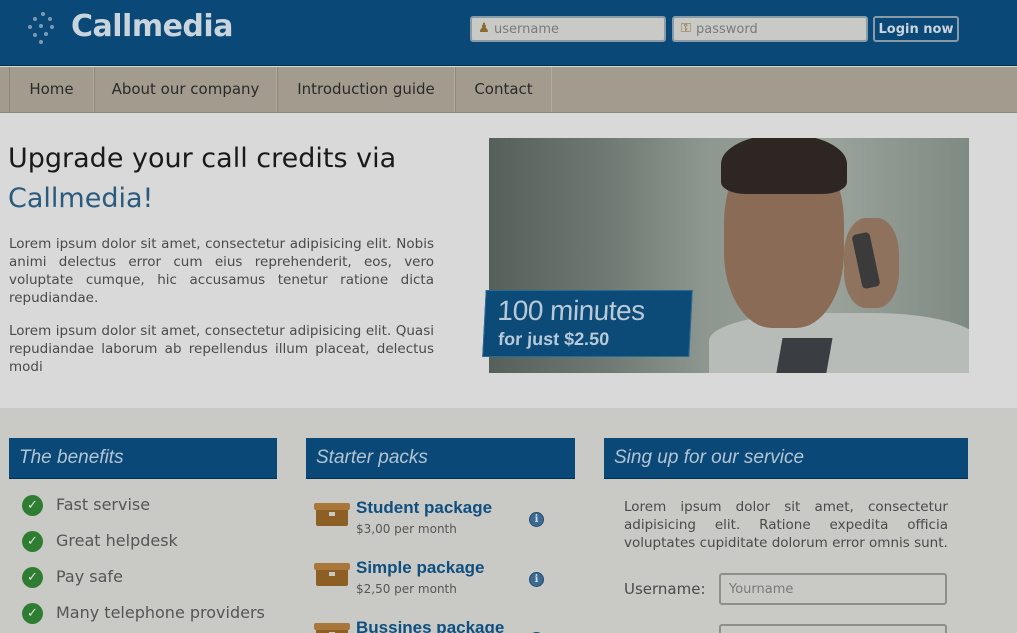 Image resolution: width=1017 pixels, height=633 pixels. I want to click on promo-subtitle: for just $2.50, so click(553, 339).